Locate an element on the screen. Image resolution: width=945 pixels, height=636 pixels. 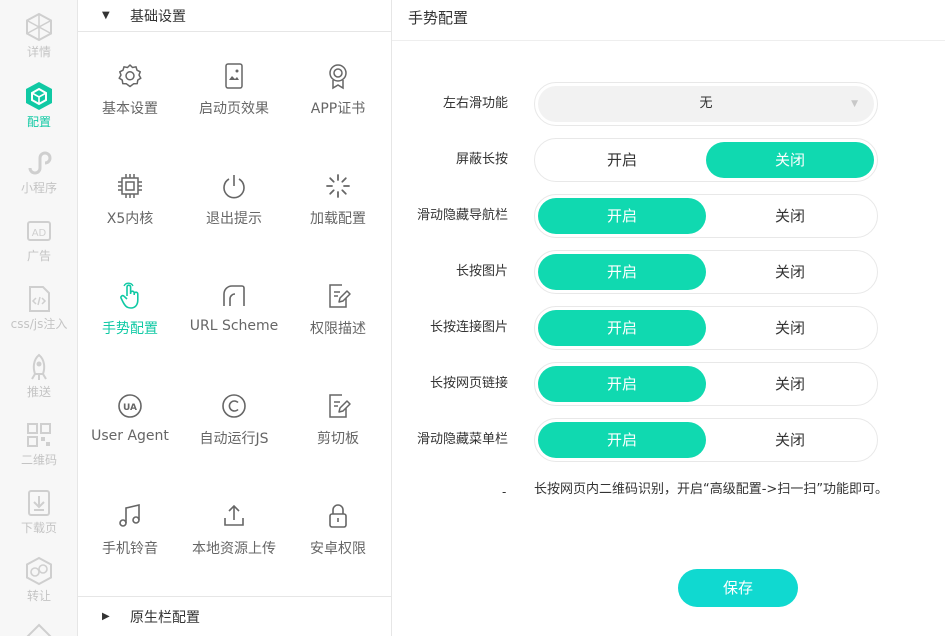
clipboard-edit-icon is located at coordinates (340, 406).